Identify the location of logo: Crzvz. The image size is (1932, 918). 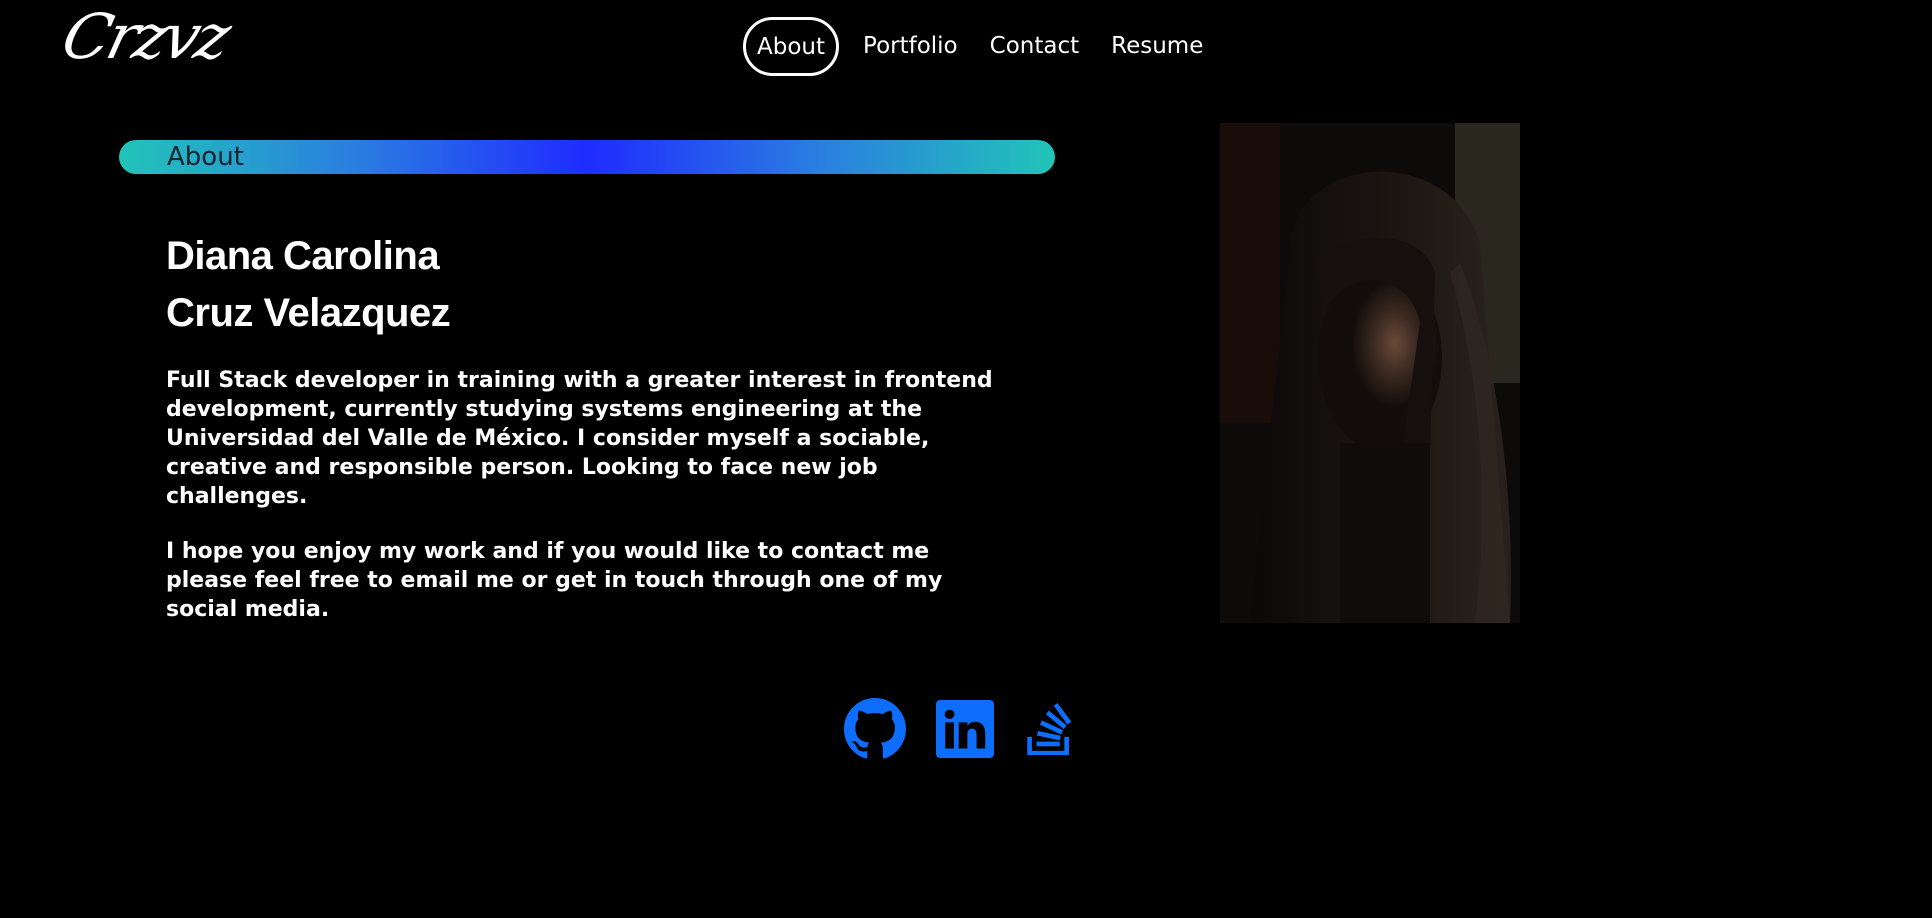
(145, 36).